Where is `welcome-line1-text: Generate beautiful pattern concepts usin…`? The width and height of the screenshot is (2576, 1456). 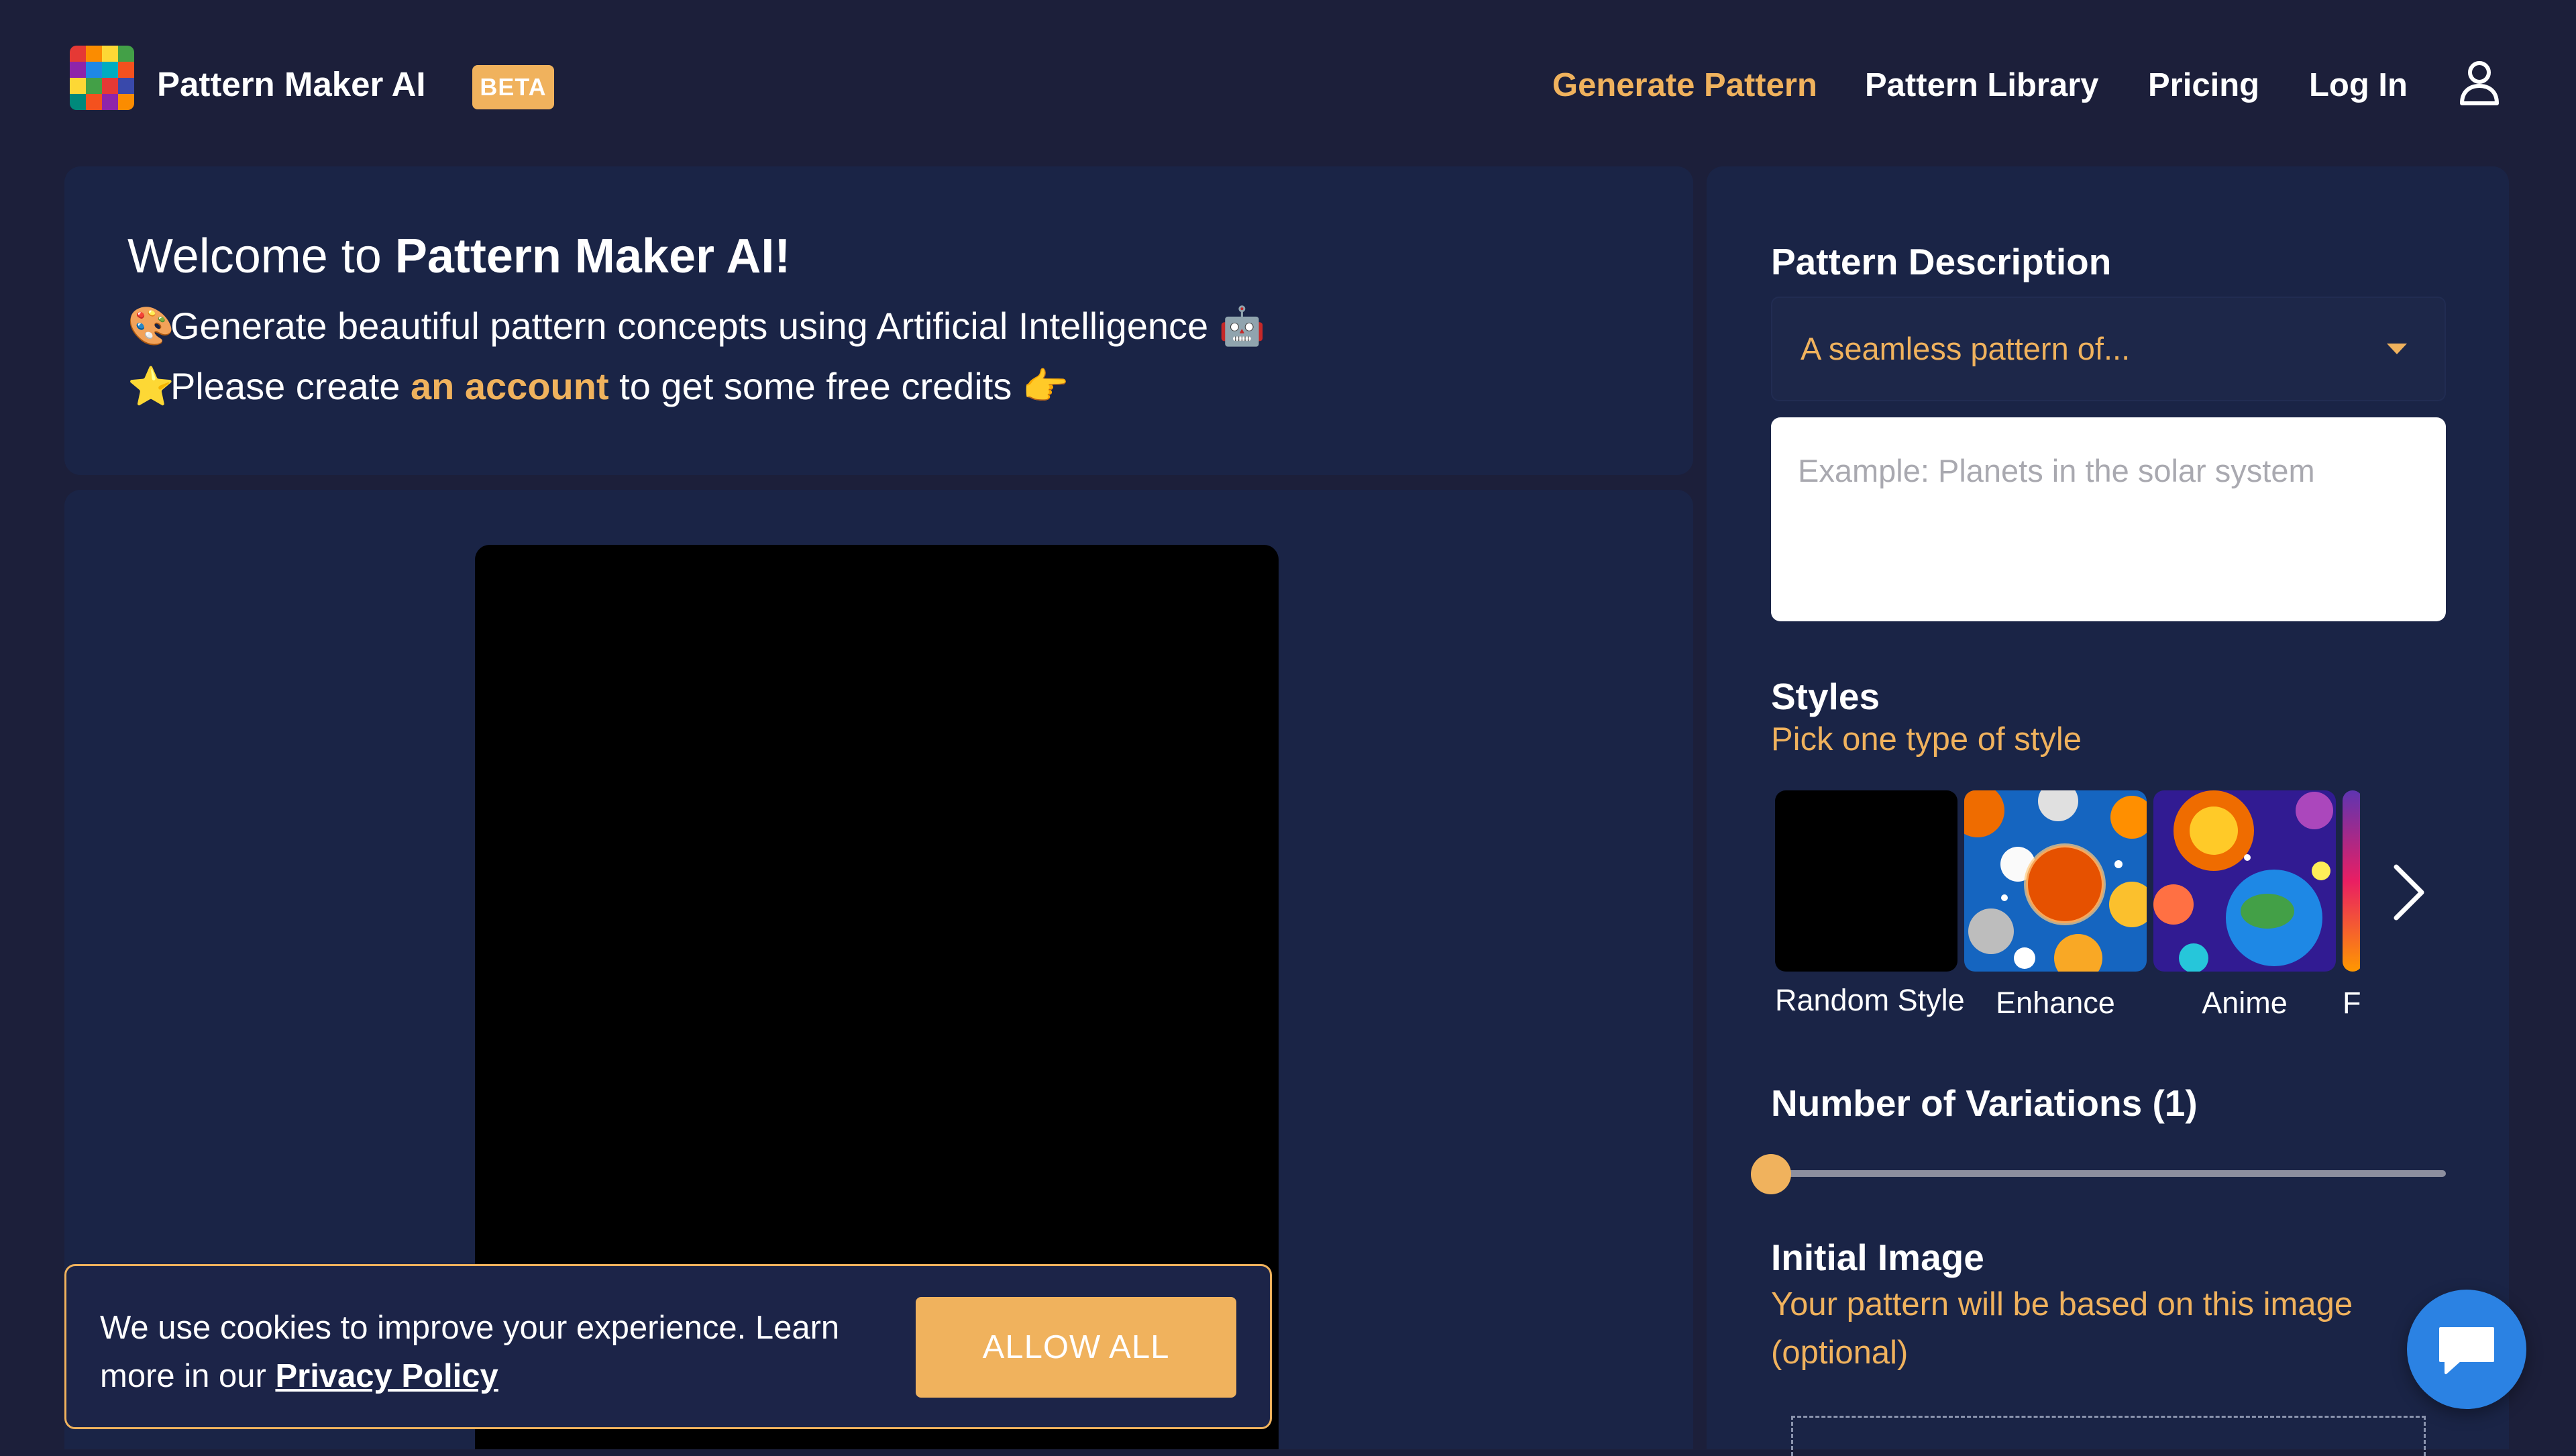
welcome-line1-text: Generate beautiful pattern concepts usin… is located at coordinates (689, 326).